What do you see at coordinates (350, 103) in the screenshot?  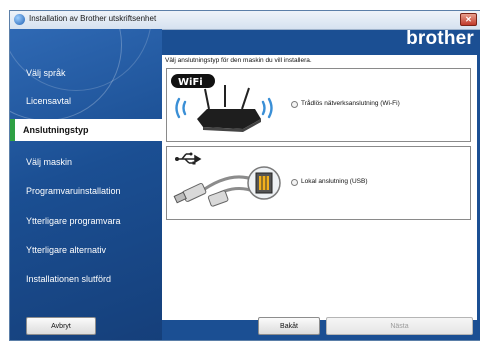 I see `wifi-option-label: Trådlös nätverksanslutning (Wi-Fi)` at bounding box center [350, 103].